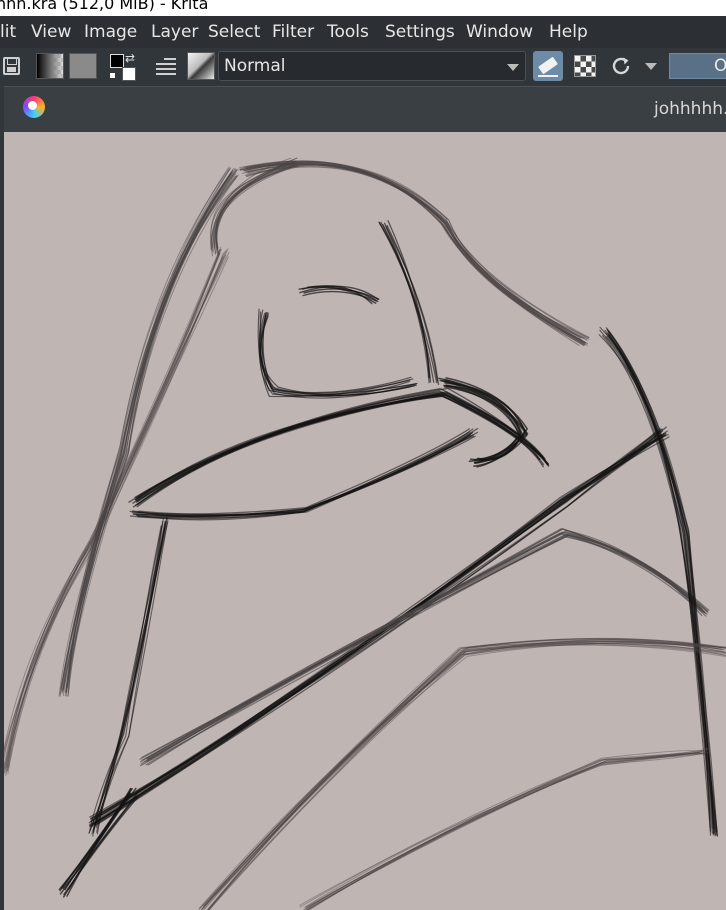  I want to click on save-icon, so click(11, 66).